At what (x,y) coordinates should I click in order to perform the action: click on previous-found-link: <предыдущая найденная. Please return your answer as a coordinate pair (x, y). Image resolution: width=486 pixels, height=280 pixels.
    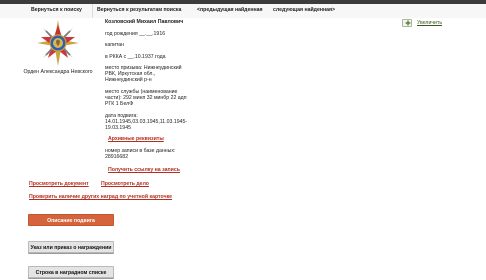
    Looking at the image, I should click on (230, 10).